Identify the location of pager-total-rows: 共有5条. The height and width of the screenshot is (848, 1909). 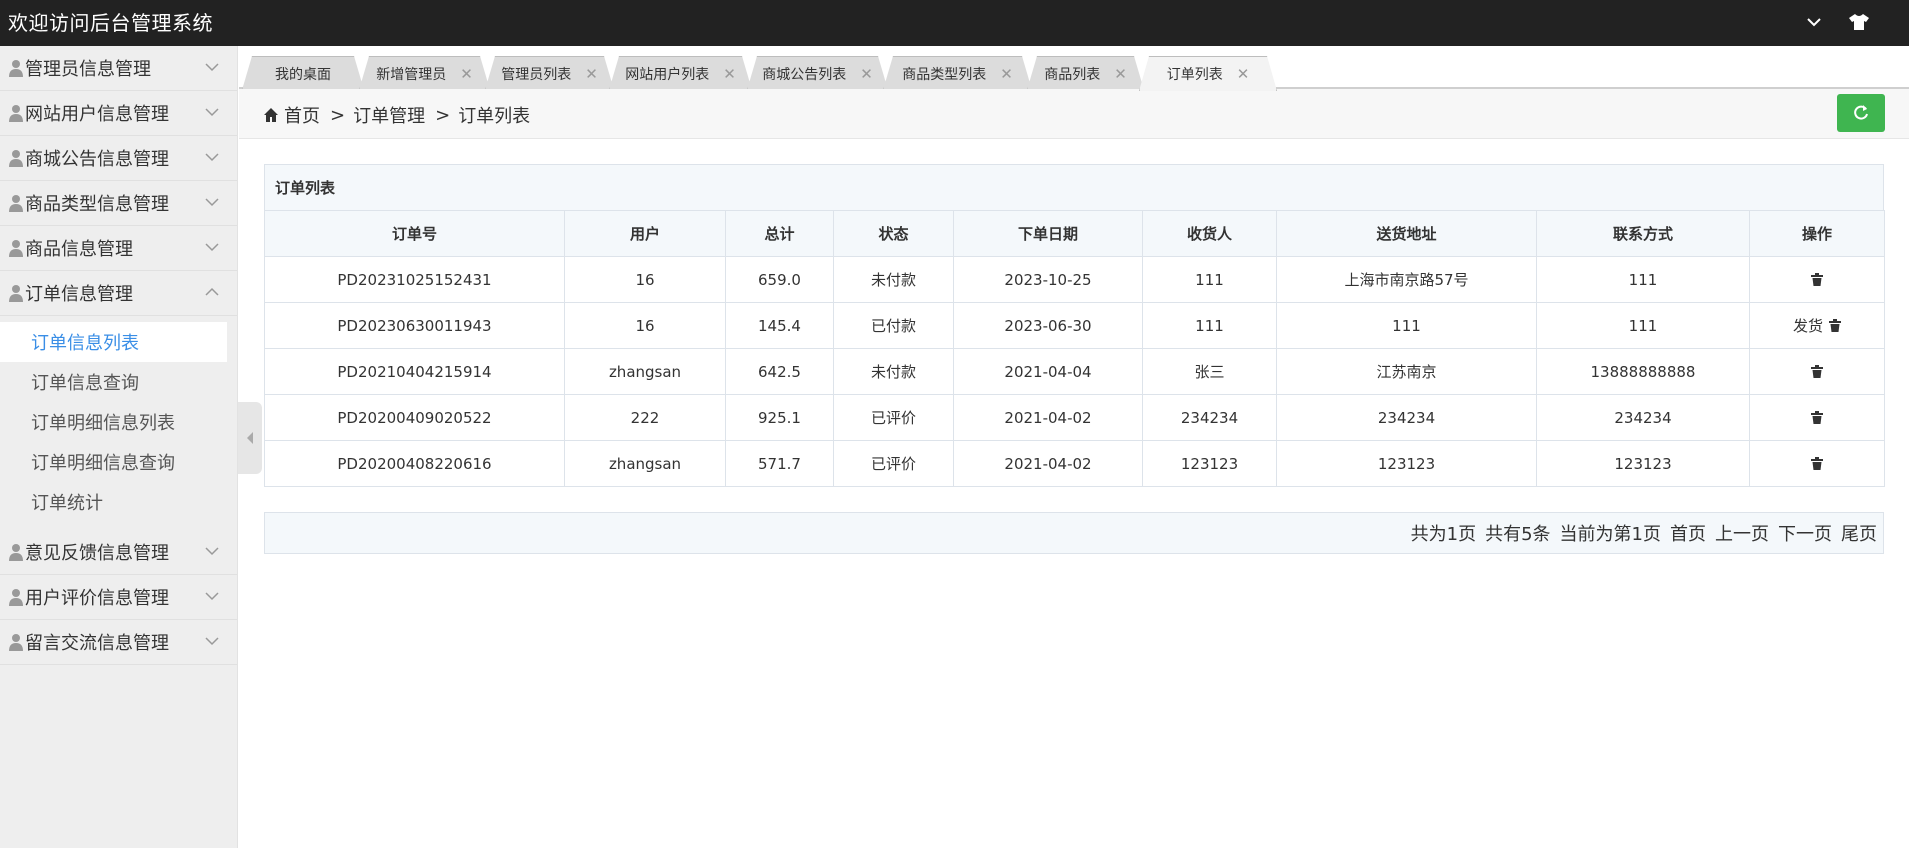
(1518, 534).